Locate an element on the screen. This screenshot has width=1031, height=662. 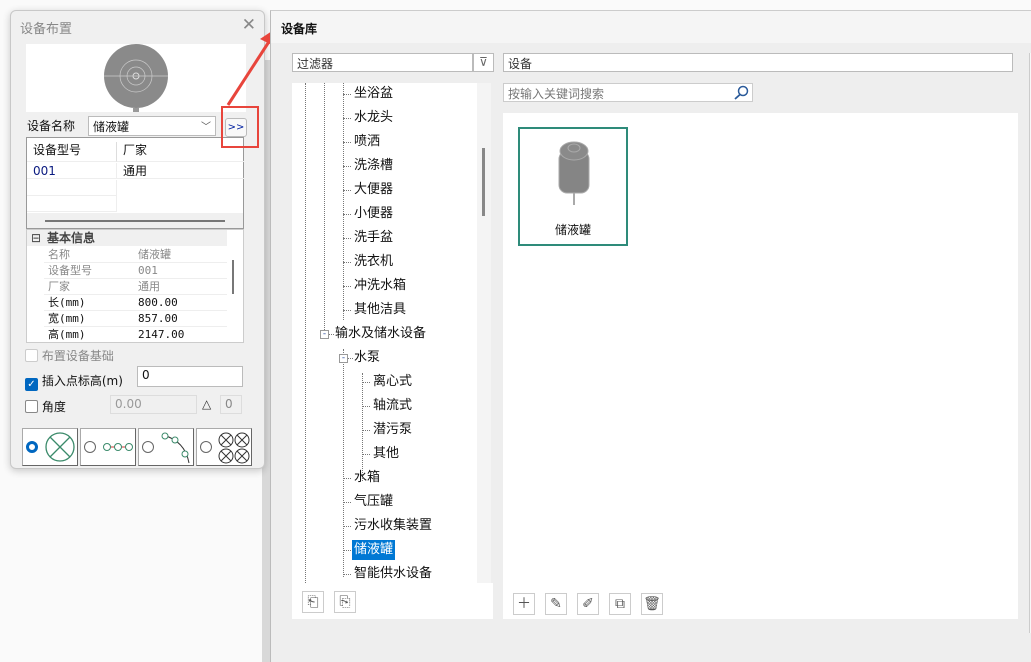
prop-key: 名称 is located at coordinates (59, 254).